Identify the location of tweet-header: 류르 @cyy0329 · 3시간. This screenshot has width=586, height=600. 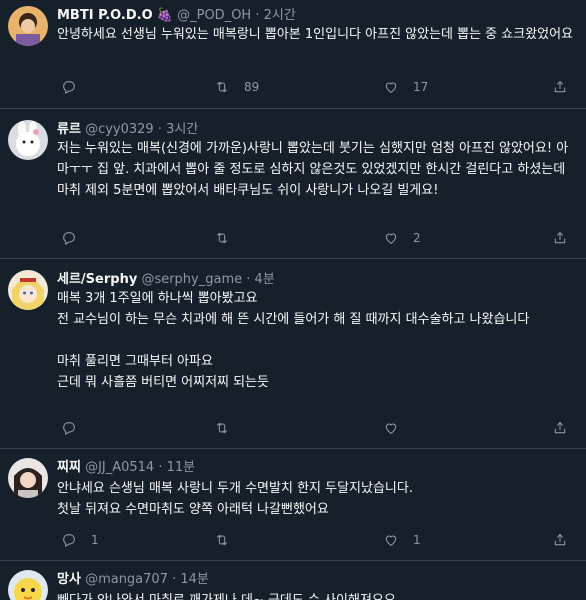
(127, 130).